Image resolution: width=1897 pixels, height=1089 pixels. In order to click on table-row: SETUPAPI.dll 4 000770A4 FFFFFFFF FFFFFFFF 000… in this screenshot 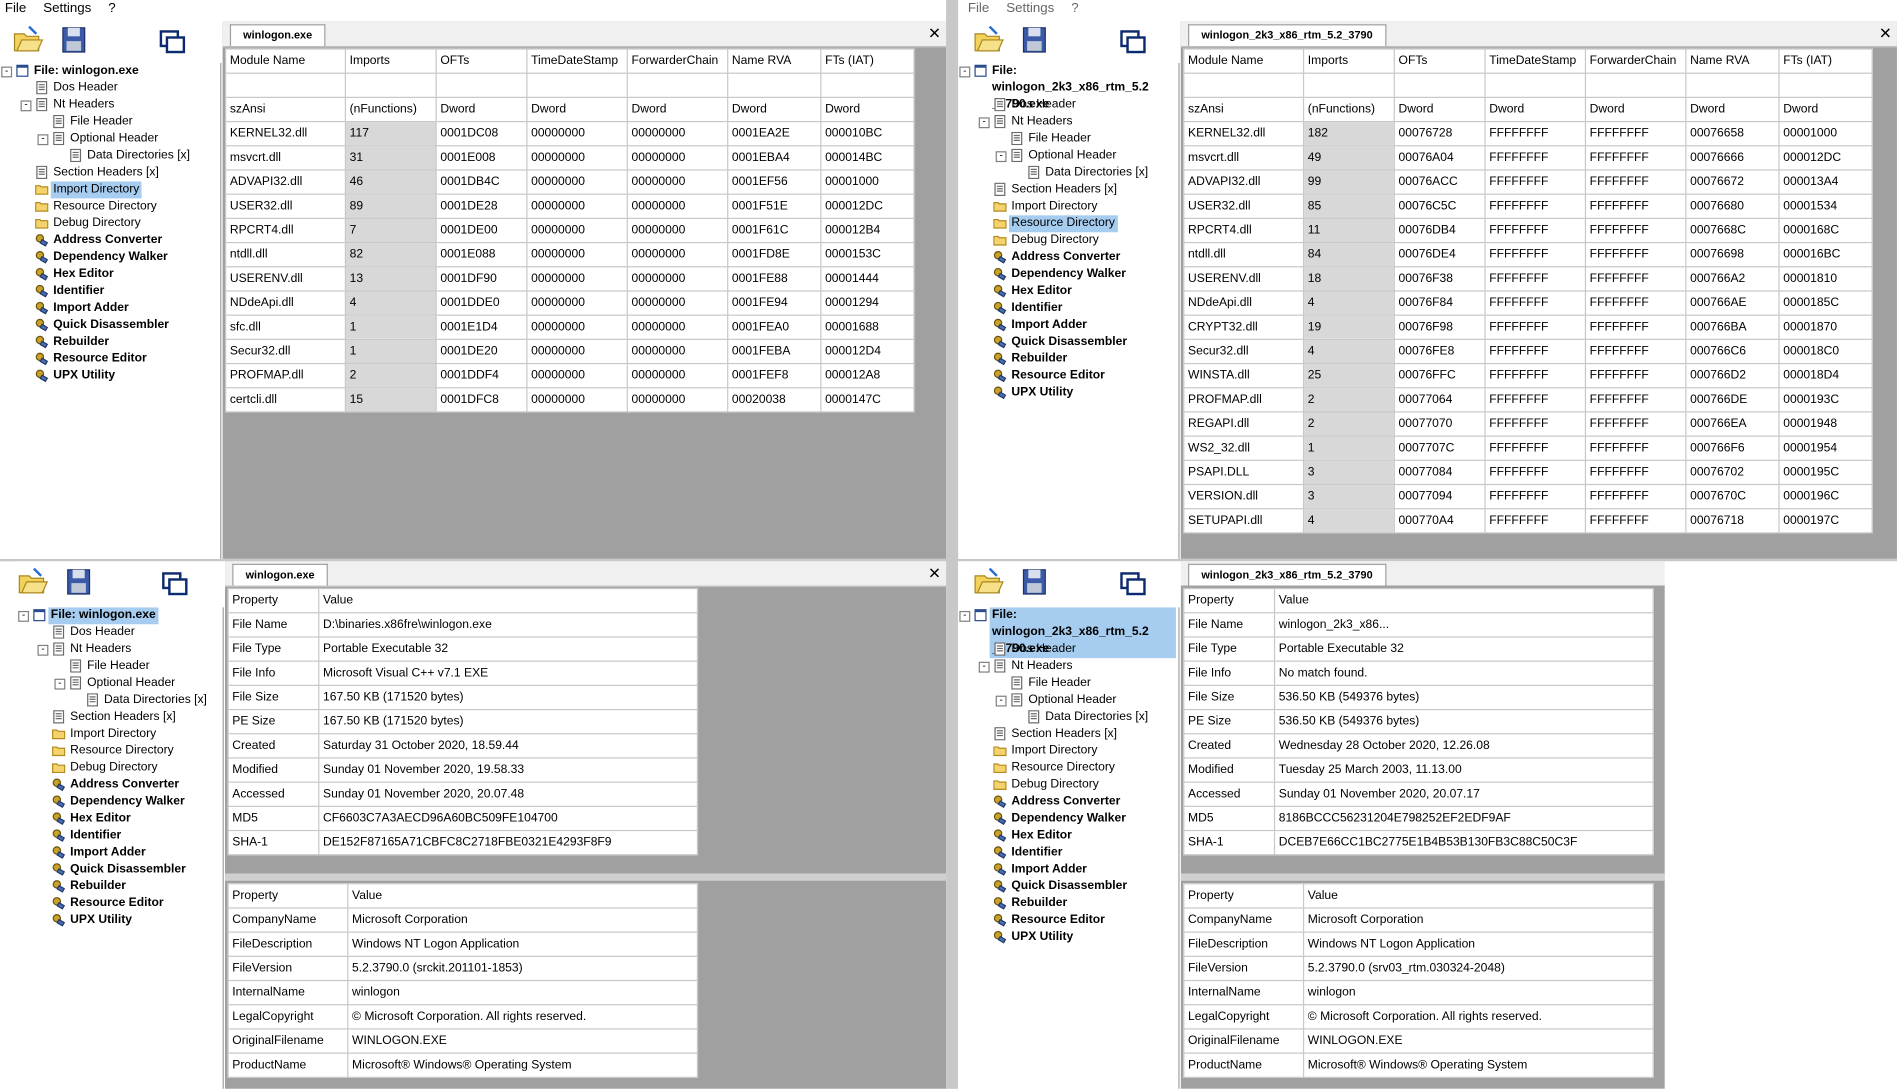, I will do `click(1528, 521)`.